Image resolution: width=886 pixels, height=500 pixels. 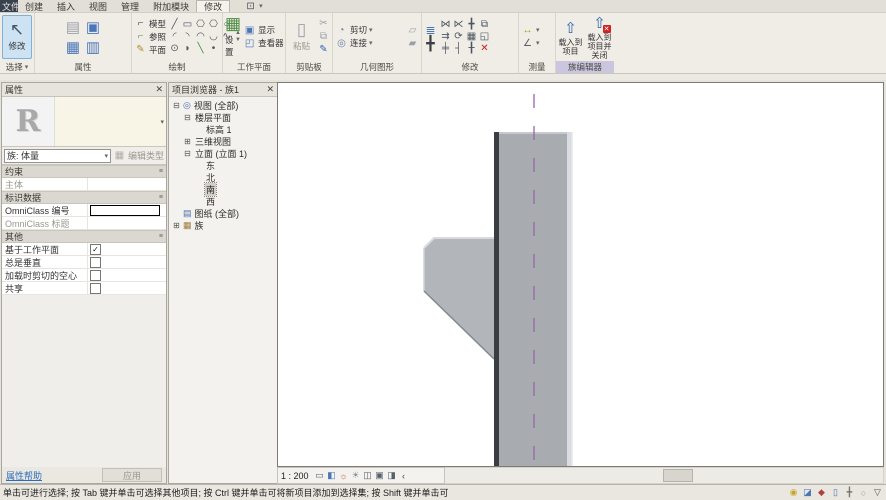 I want to click on partial-ellipse-tool-icon: ◗, so click(x=187, y=49).